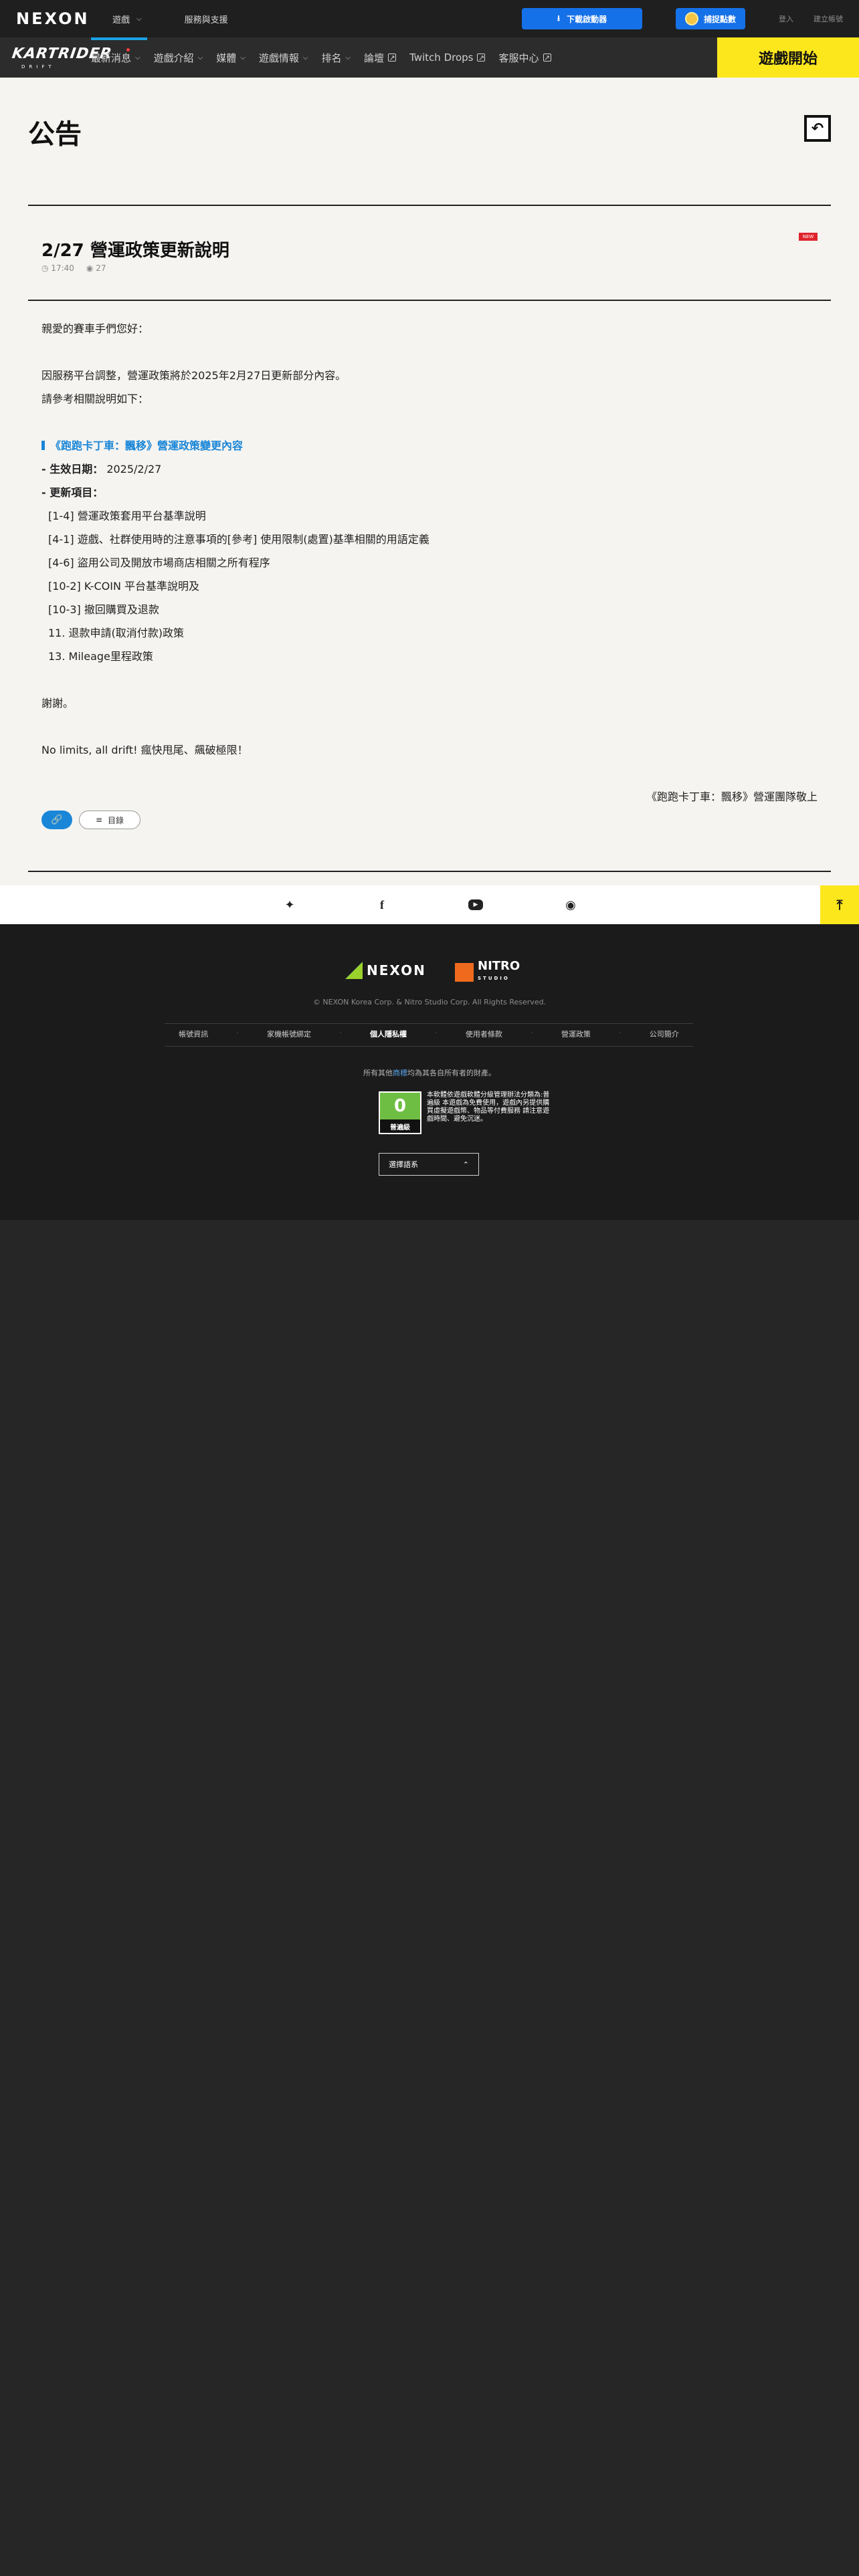  What do you see at coordinates (95, 328) in the screenshot?
I see `body-line: 親愛的賽車手們您好：` at bounding box center [95, 328].